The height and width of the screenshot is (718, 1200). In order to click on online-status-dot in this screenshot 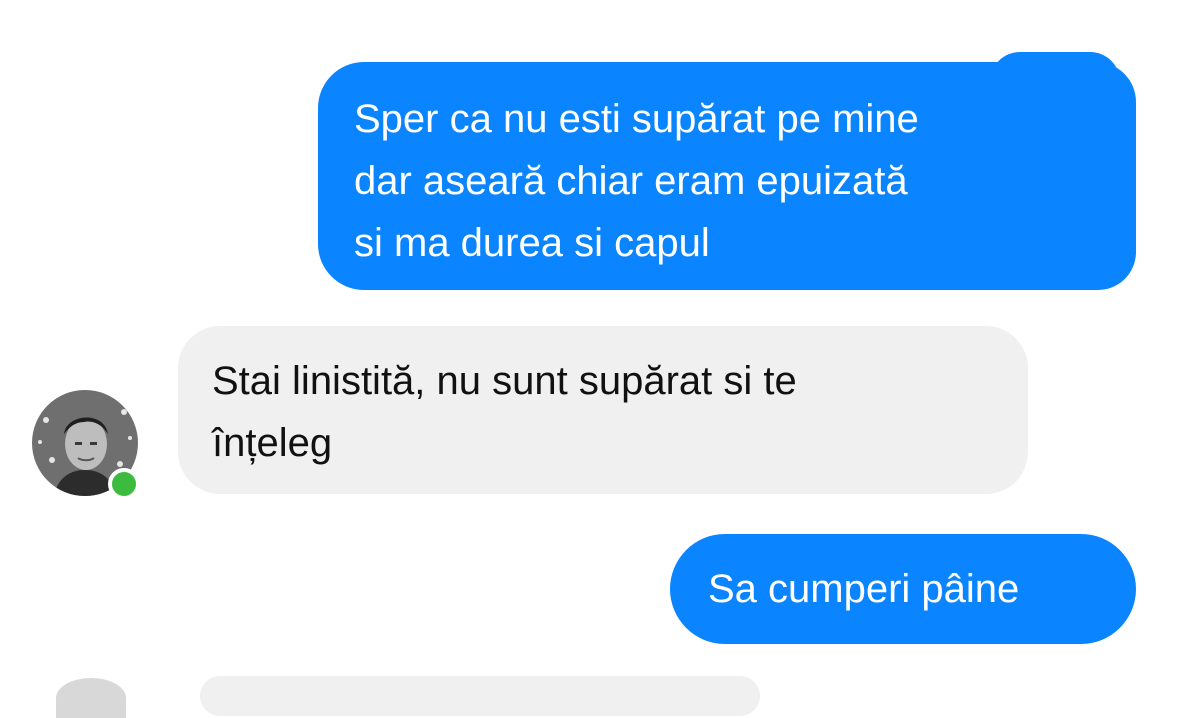, I will do `click(124, 484)`.